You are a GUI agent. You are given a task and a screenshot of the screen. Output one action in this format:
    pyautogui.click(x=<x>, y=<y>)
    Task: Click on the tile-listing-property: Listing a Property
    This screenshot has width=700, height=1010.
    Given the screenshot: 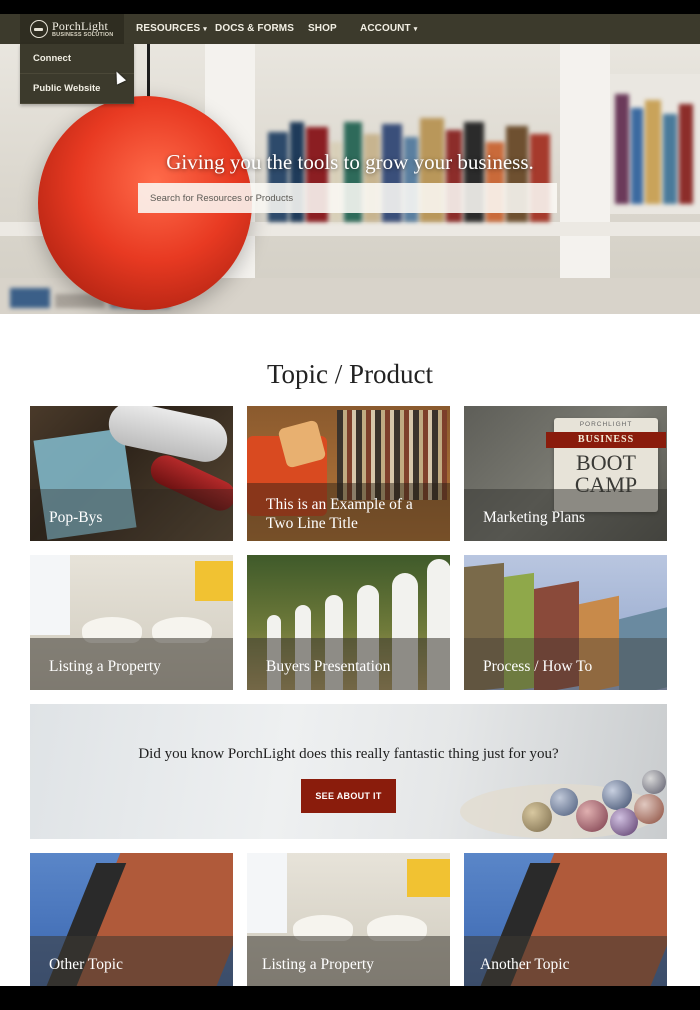 What is the action you would take?
    pyautogui.click(x=131, y=622)
    